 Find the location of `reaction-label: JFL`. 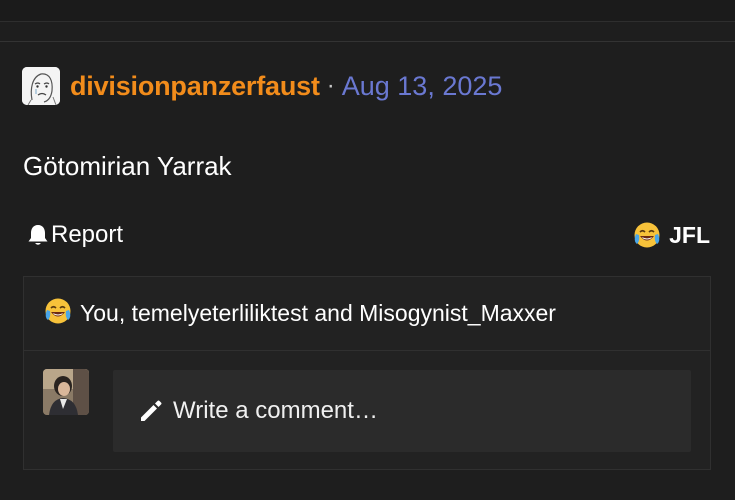

reaction-label: JFL is located at coordinates (689, 234).